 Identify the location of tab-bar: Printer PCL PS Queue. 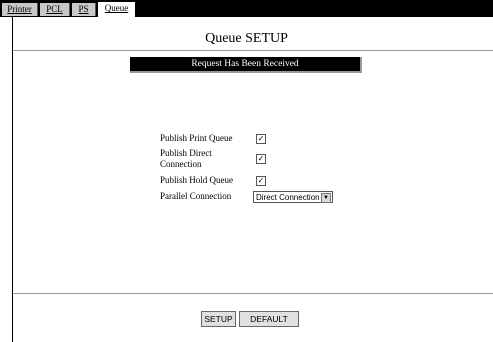
(246, 8).